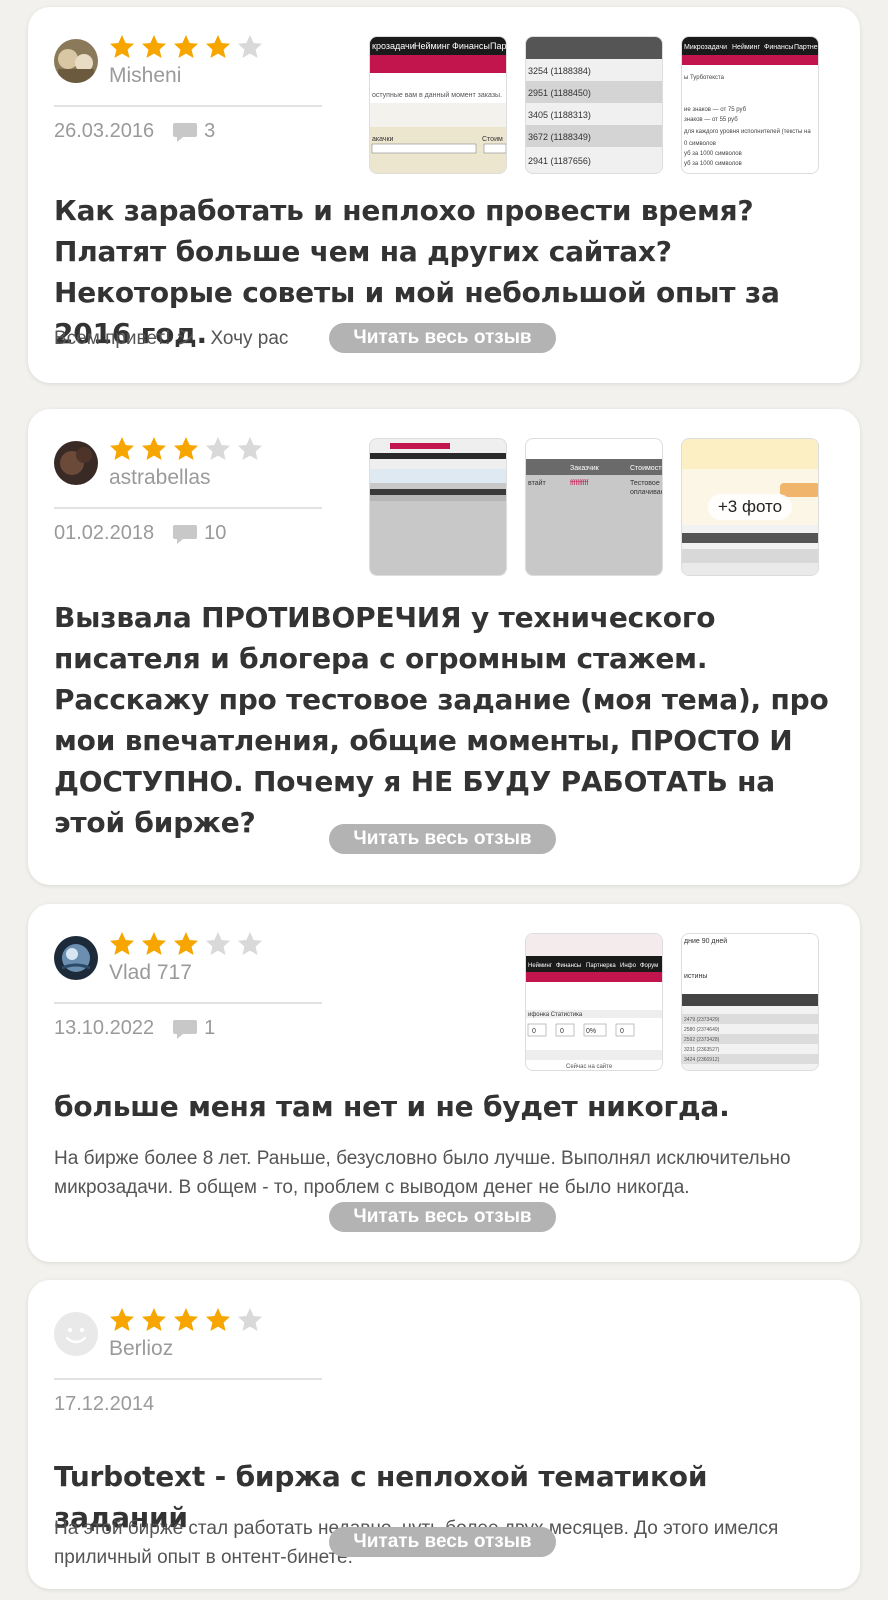 This screenshot has width=888, height=1600. I want to click on svg-text: истины, so click(695, 976).